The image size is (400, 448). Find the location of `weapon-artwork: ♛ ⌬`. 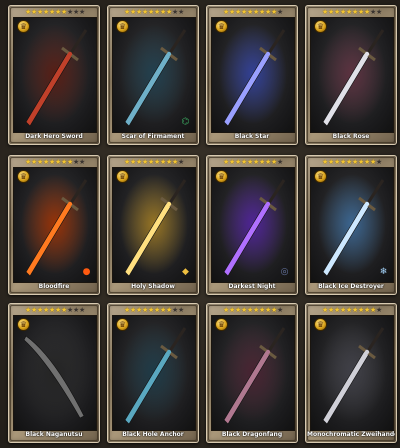

weapon-artwork: ♛ ⌬ is located at coordinates (154, 75).